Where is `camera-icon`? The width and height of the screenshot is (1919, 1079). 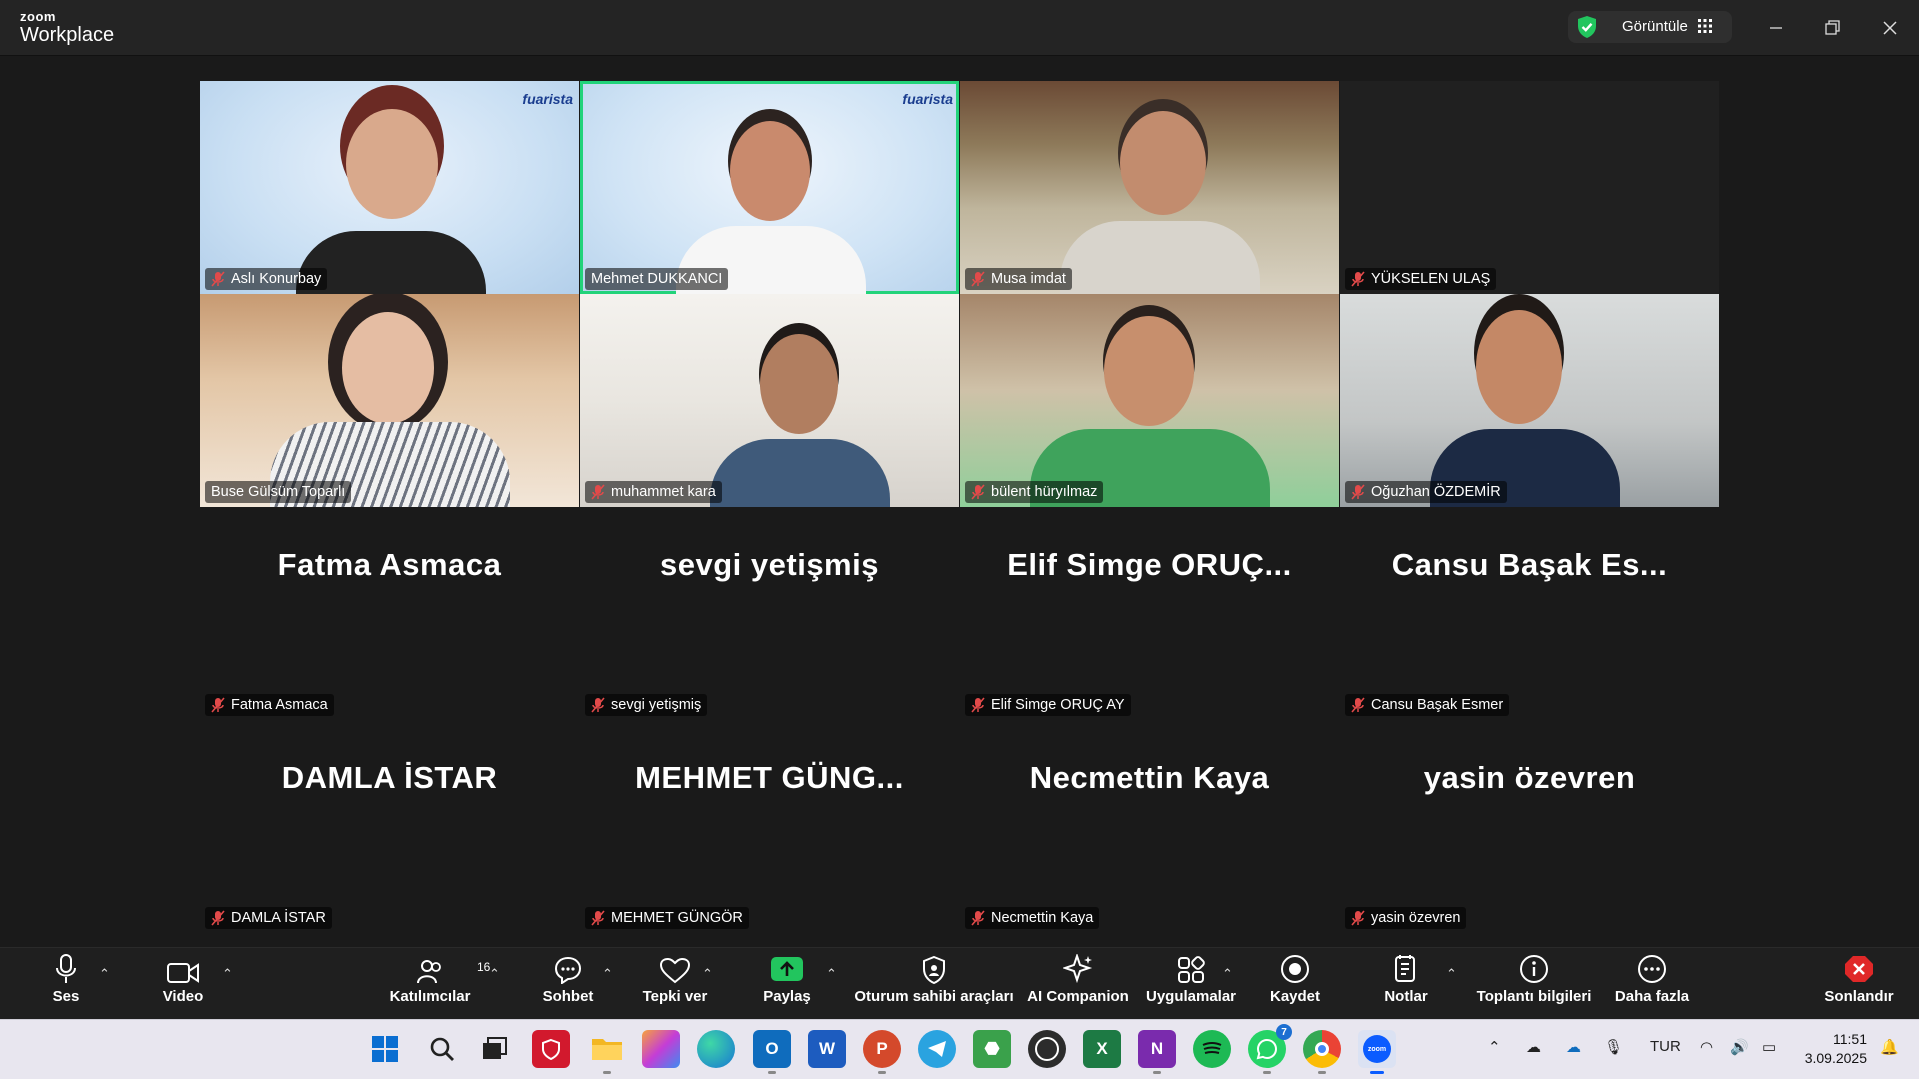 camera-icon is located at coordinates (183, 968).